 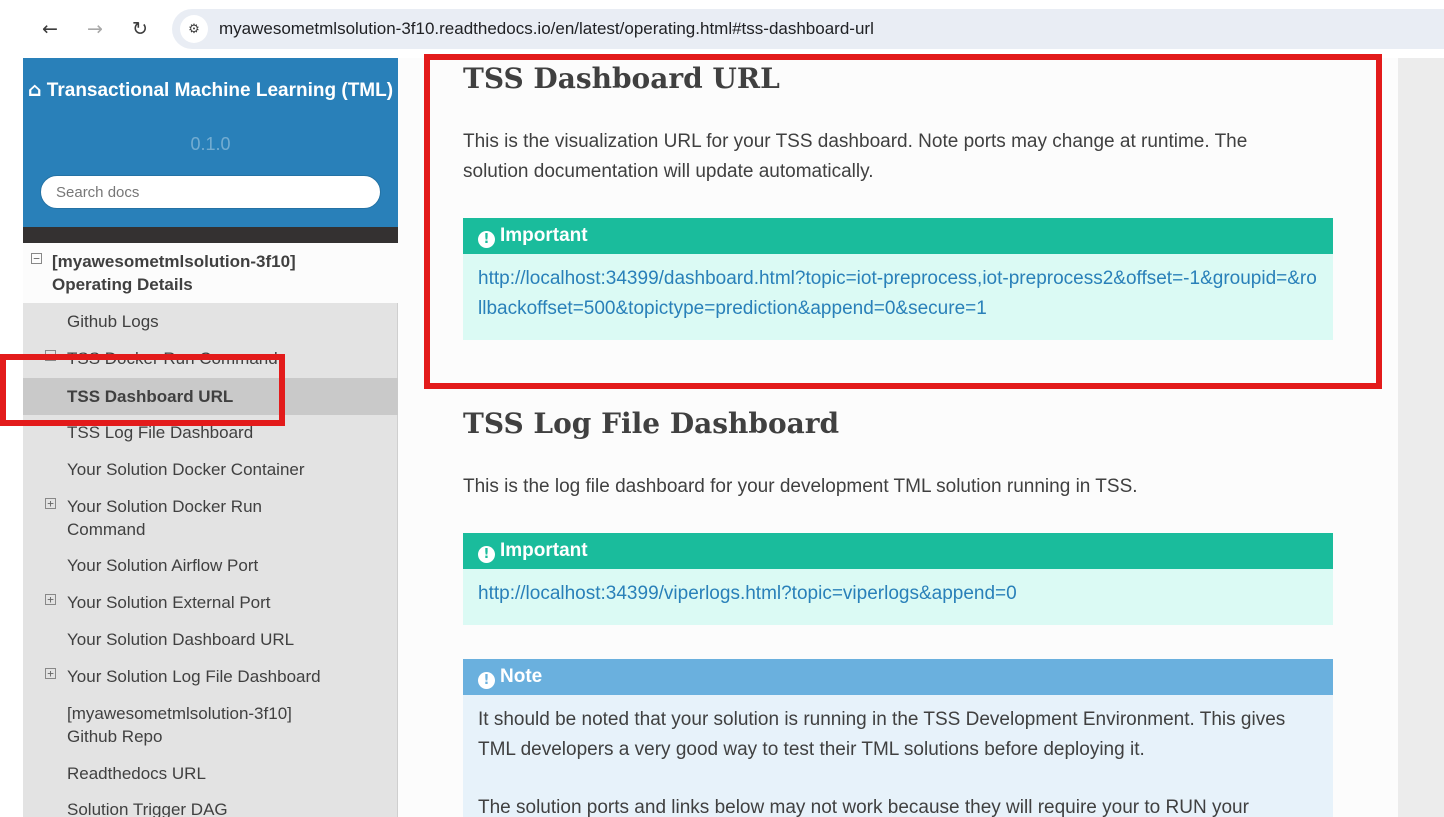 I want to click on sidebar-item-github-repo: [myawesometmlsolution-3f10] Github Repo, so click(x=210, y=725).